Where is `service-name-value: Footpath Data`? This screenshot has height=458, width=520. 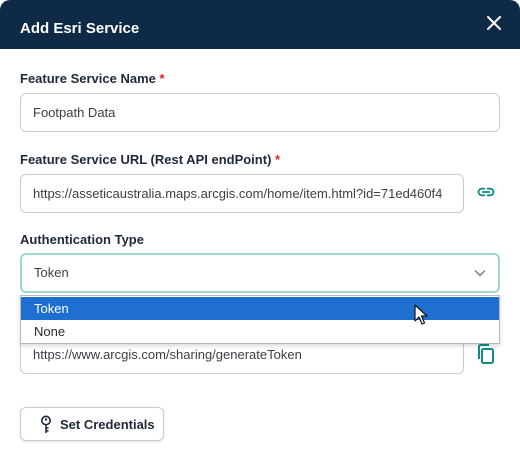 service-name-value: Footpath Data is located at coordinates (74, 112).